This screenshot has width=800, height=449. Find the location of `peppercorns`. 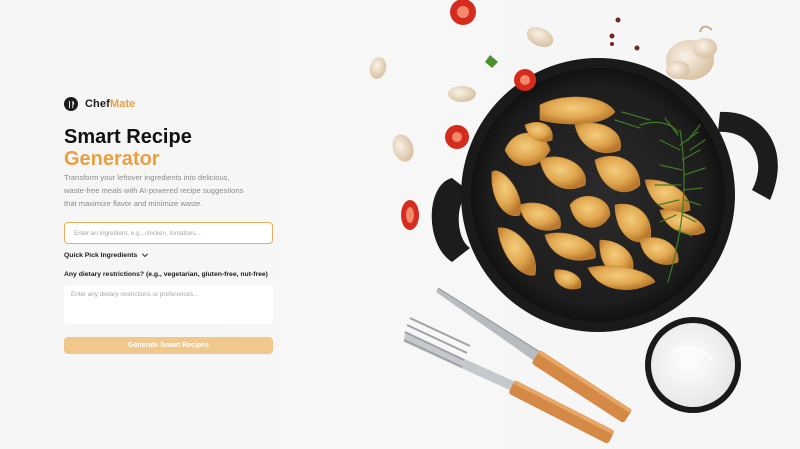

peppercorns is located at coordinates (624, 34).